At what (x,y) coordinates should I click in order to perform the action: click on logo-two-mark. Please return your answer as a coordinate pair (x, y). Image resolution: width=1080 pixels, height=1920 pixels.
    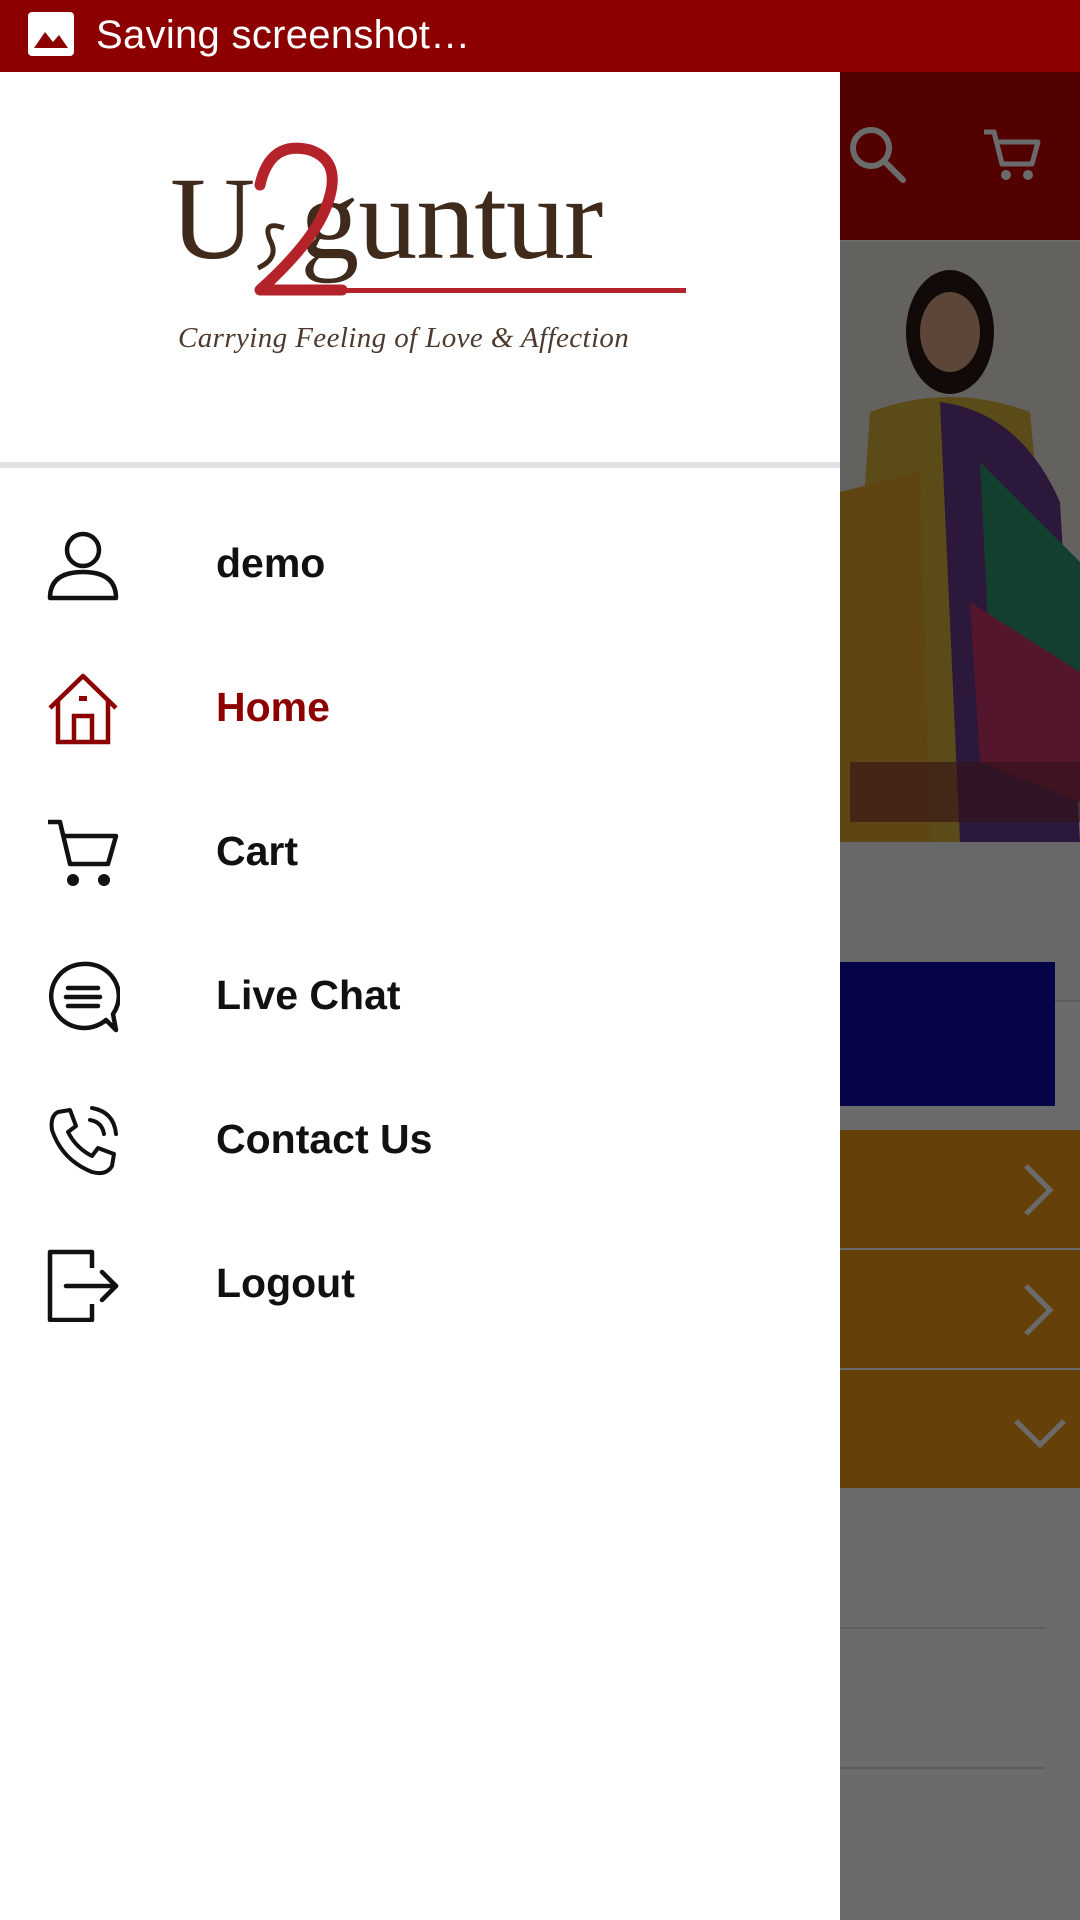
    Looking at the image, I should click on (301, 219).